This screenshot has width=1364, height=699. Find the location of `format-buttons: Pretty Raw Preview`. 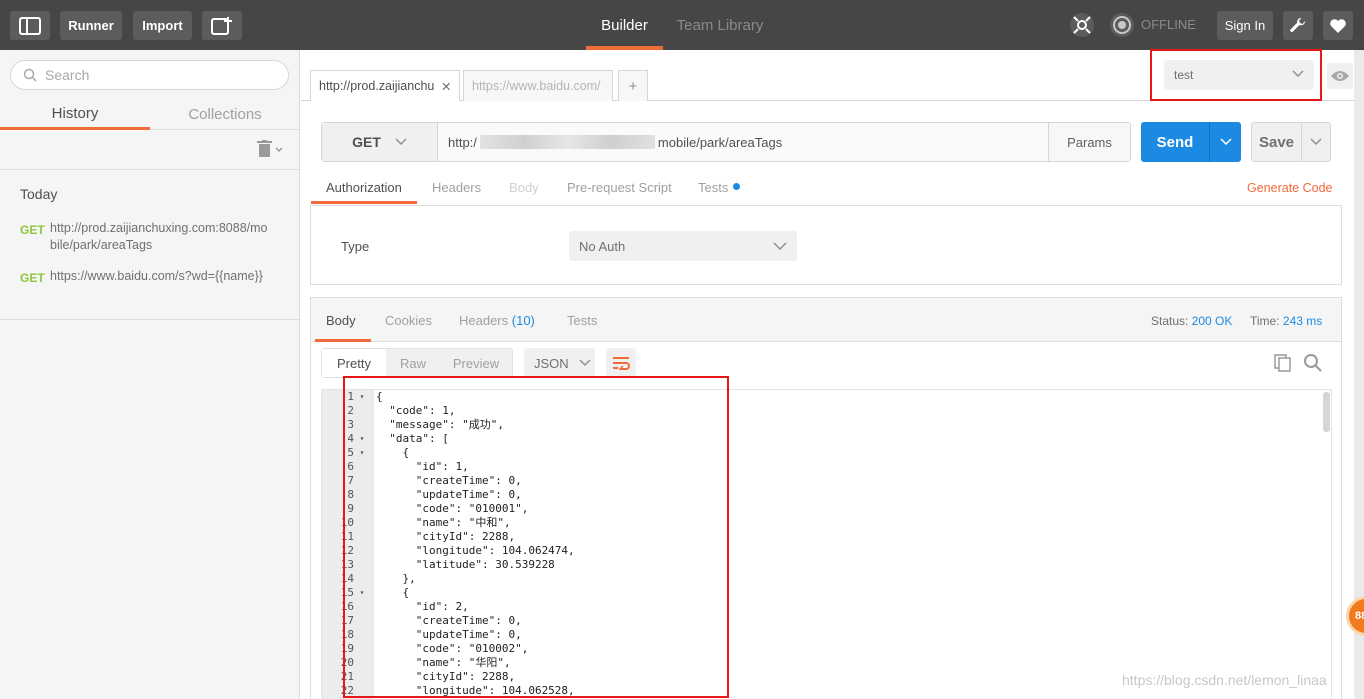

format-buttons: Pretty Raw Preview is located at coordinates (417, 363).